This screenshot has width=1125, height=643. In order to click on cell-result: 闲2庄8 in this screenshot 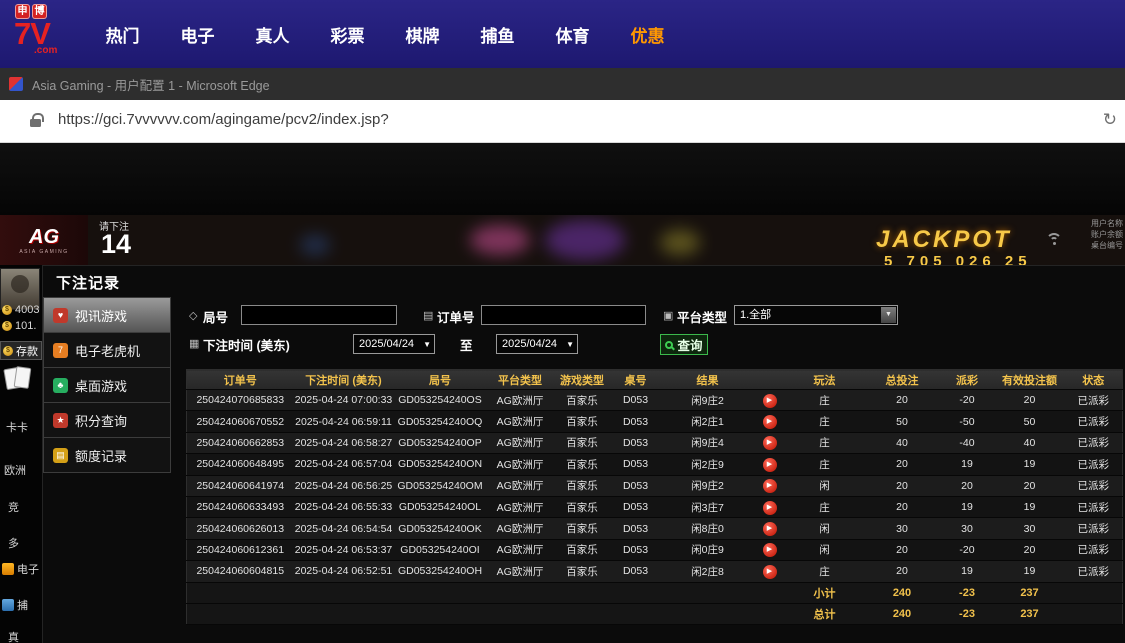, I will do `click(707, 571)`.